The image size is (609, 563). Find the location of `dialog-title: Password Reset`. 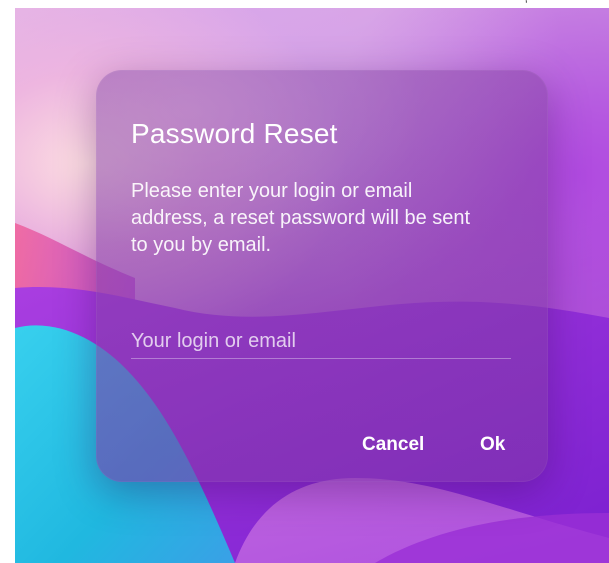

dialog-title: Password Reset is located at coordinates (234, 133).